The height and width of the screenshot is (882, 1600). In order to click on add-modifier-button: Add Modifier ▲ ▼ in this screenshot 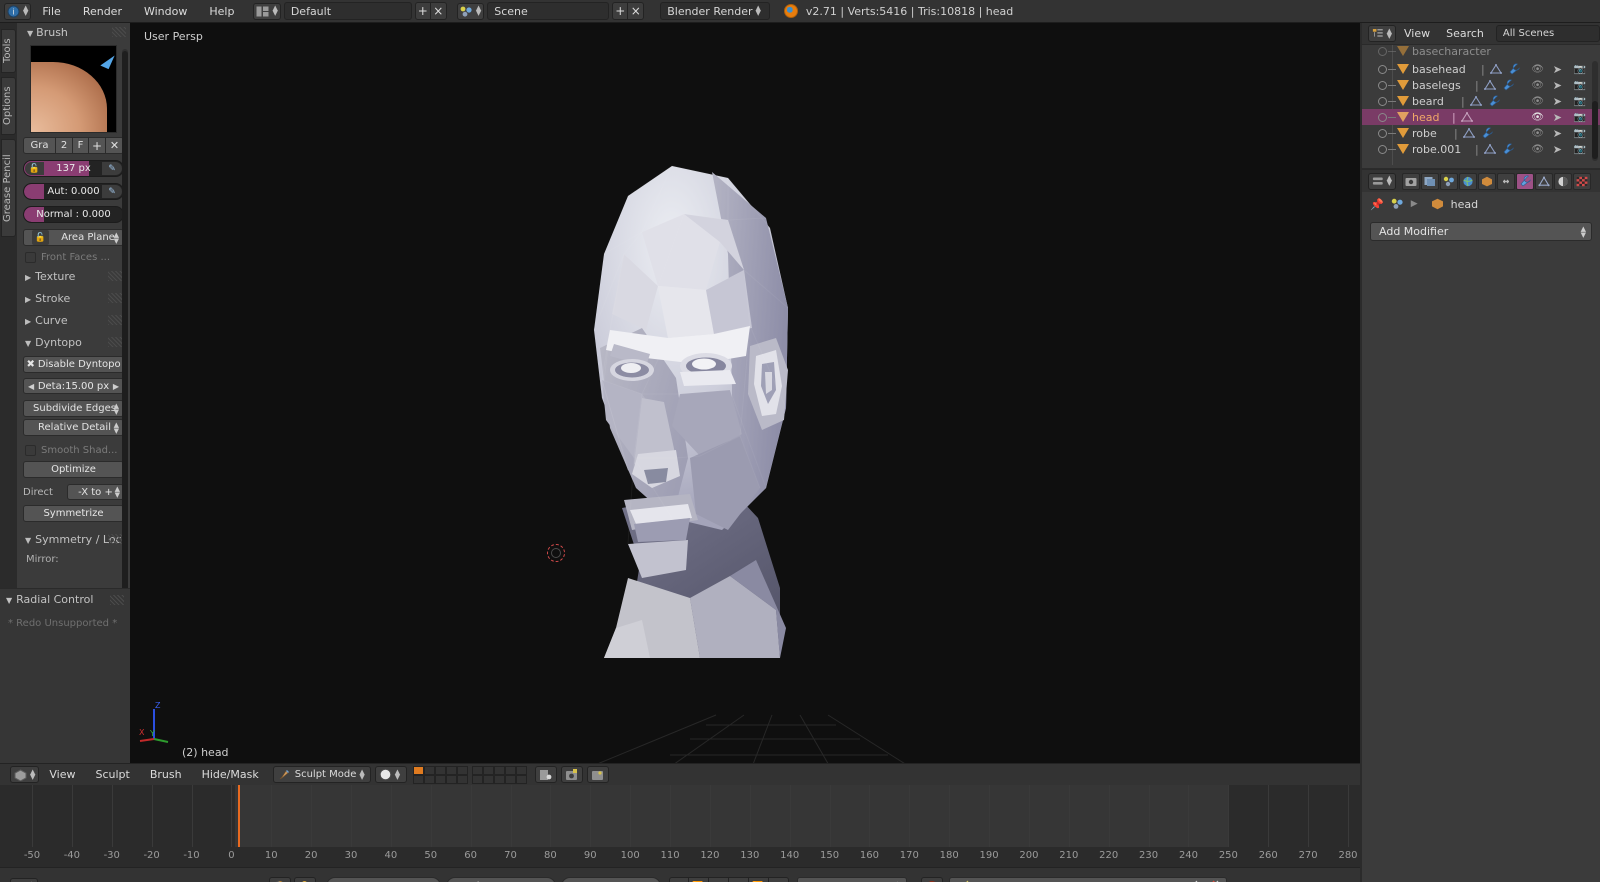, I will do `click(1481, 231)`.